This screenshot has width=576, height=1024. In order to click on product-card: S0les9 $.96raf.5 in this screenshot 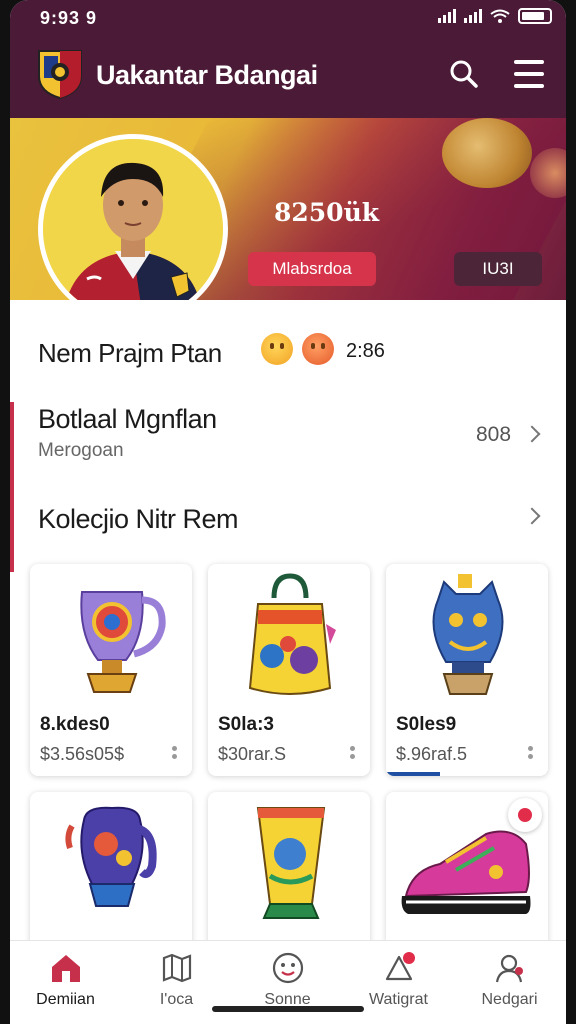, I will do `click(467, 670)`.